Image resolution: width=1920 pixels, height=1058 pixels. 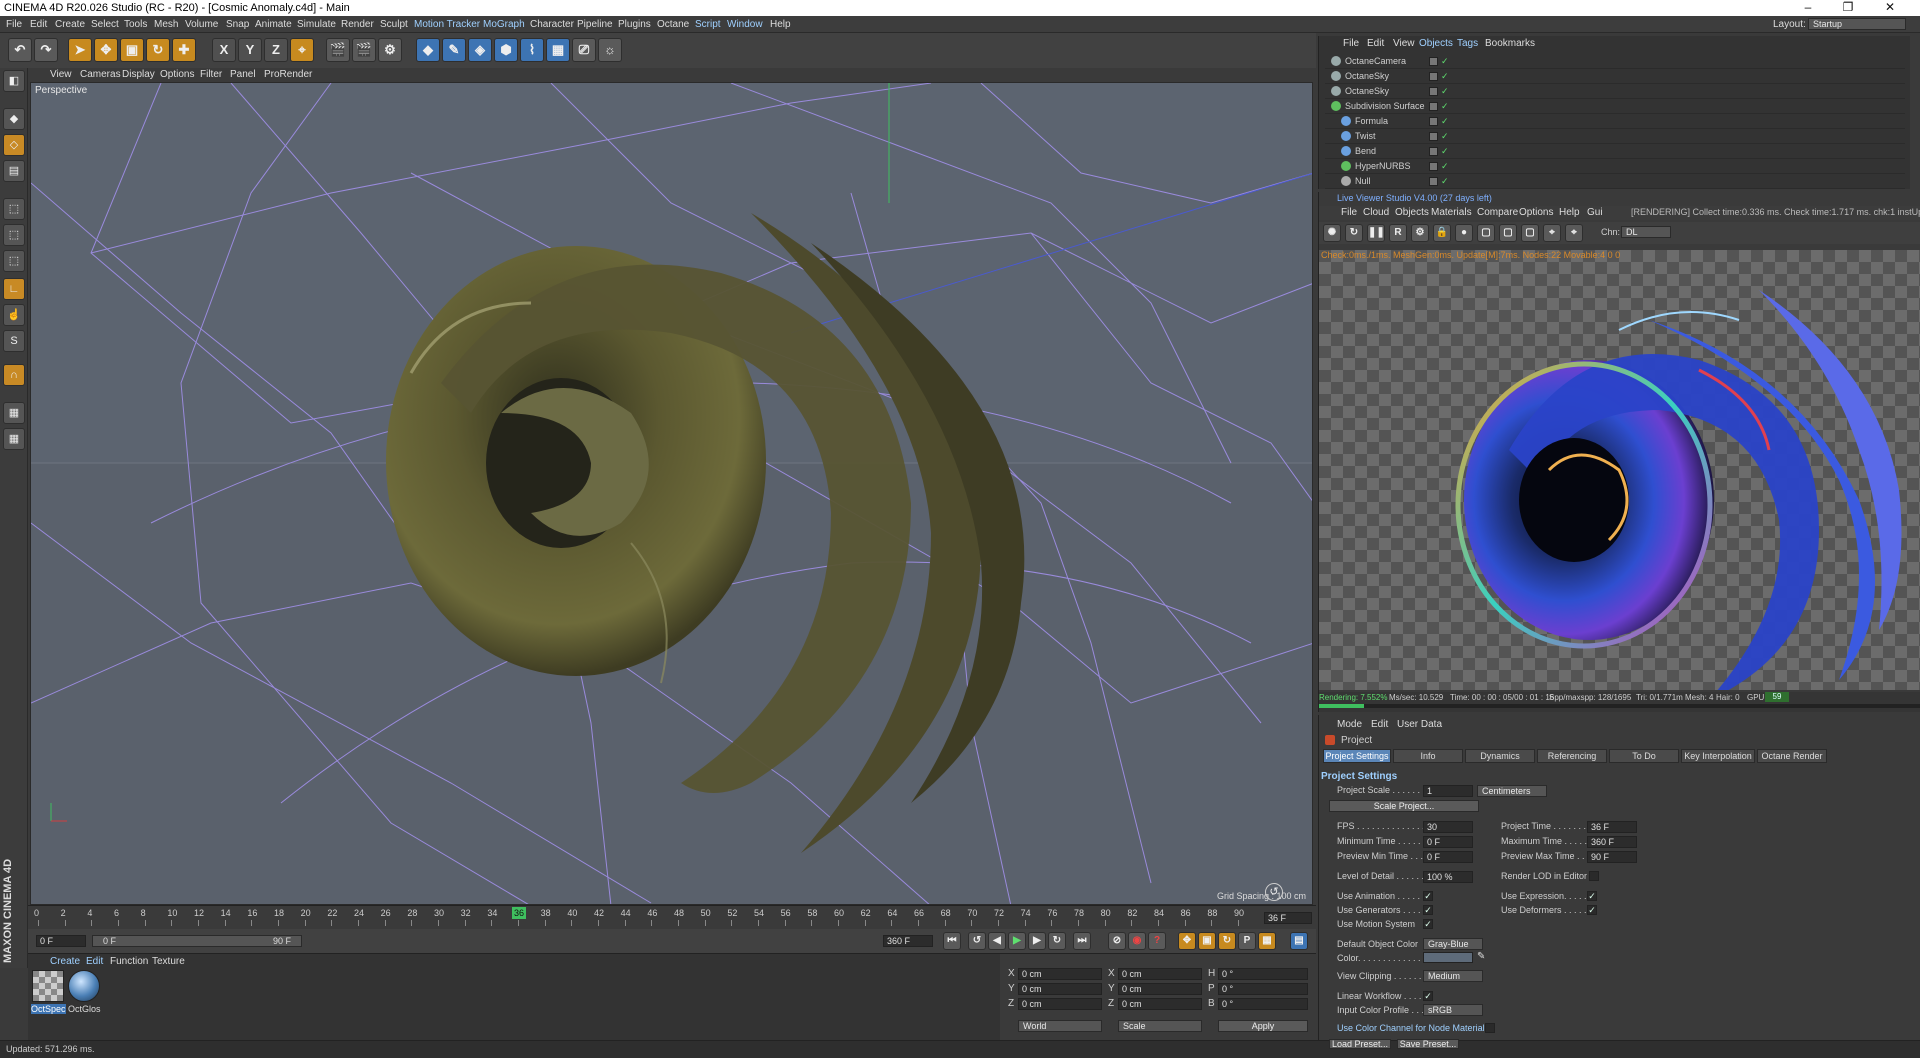 I want to click on menu-character: Character, so click(x=552, y=24).